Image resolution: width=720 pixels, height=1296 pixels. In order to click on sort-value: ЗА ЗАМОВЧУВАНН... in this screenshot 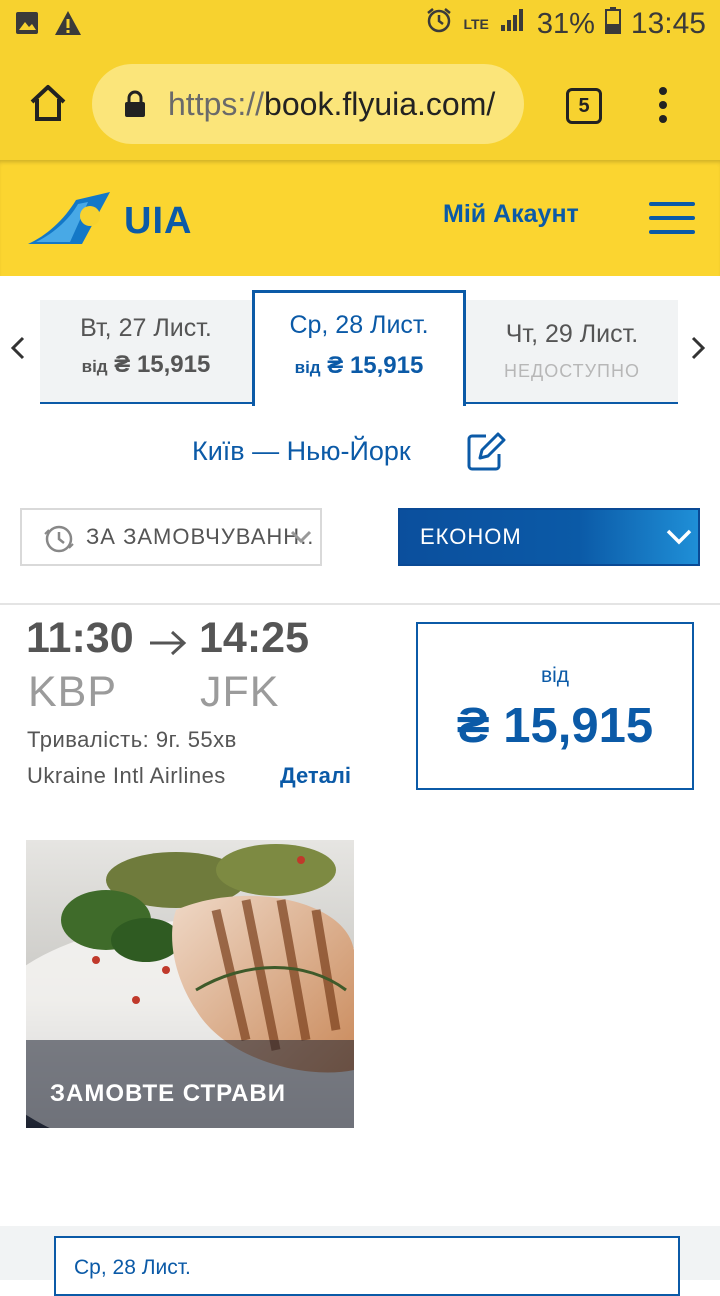, I will do `click(201, 536)`.